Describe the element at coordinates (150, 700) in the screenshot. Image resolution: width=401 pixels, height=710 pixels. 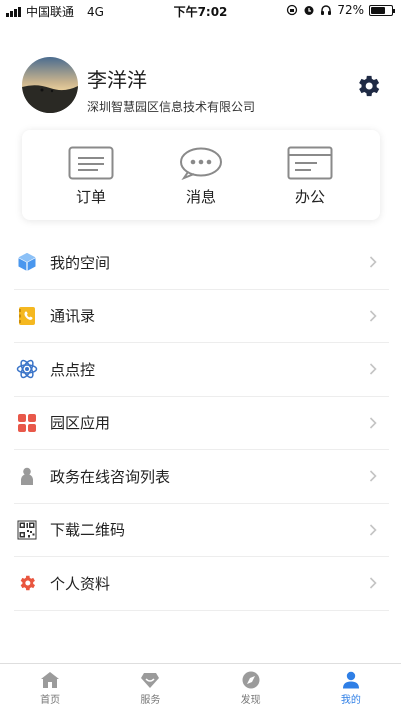
I see `tab-label: 服务` at that location.